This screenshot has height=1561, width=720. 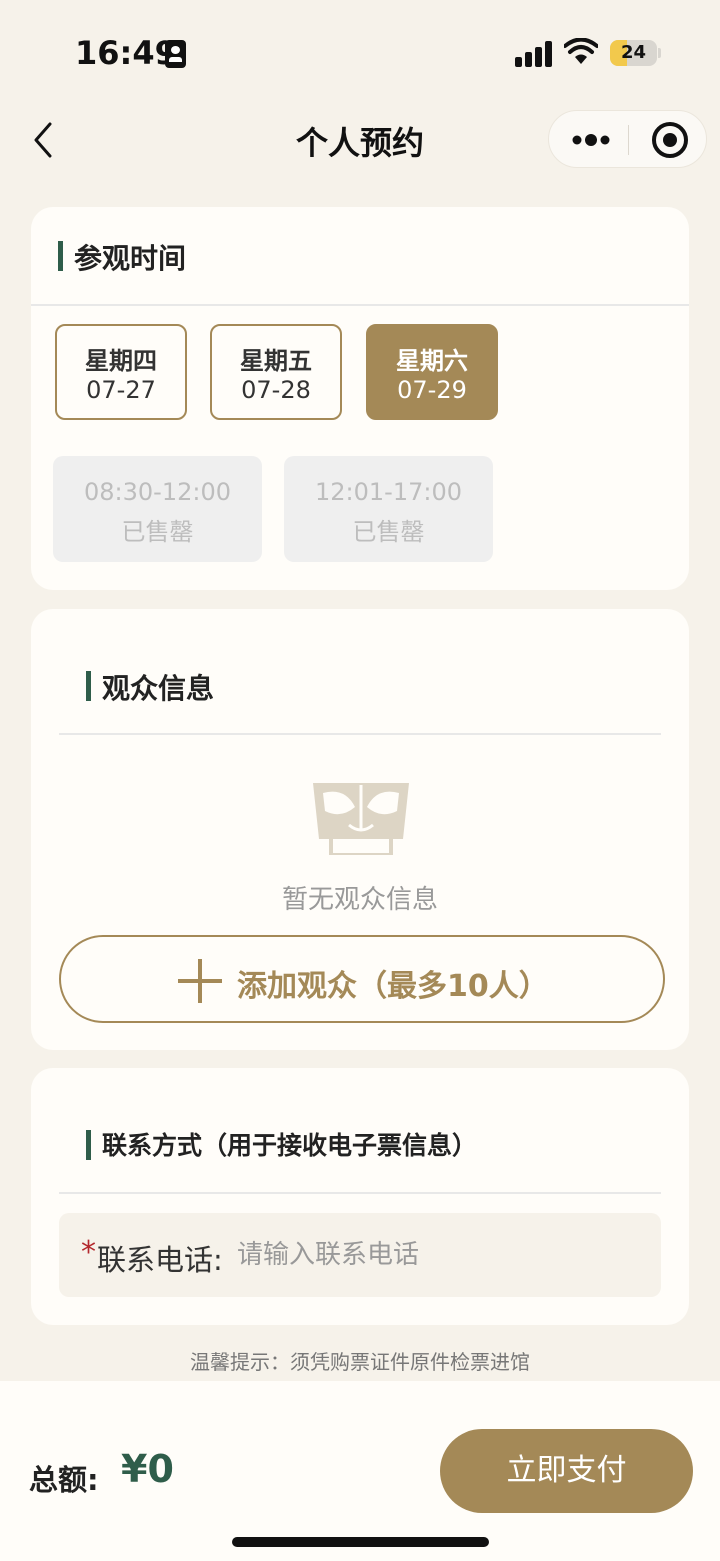 What do you see at coordinates (157, 509) in the screenshot?
I see `time-slot-morning: 08:30-12:00 已售罄` at bounding box center [157, 509].